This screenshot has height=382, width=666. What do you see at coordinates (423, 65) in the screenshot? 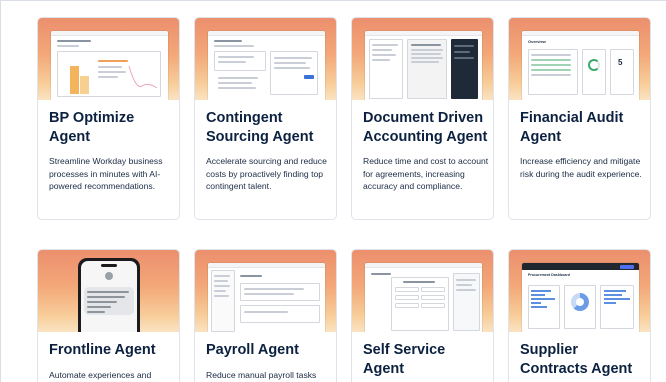
I see `document-accounting-screenshot` at bounding box center [423, 65].